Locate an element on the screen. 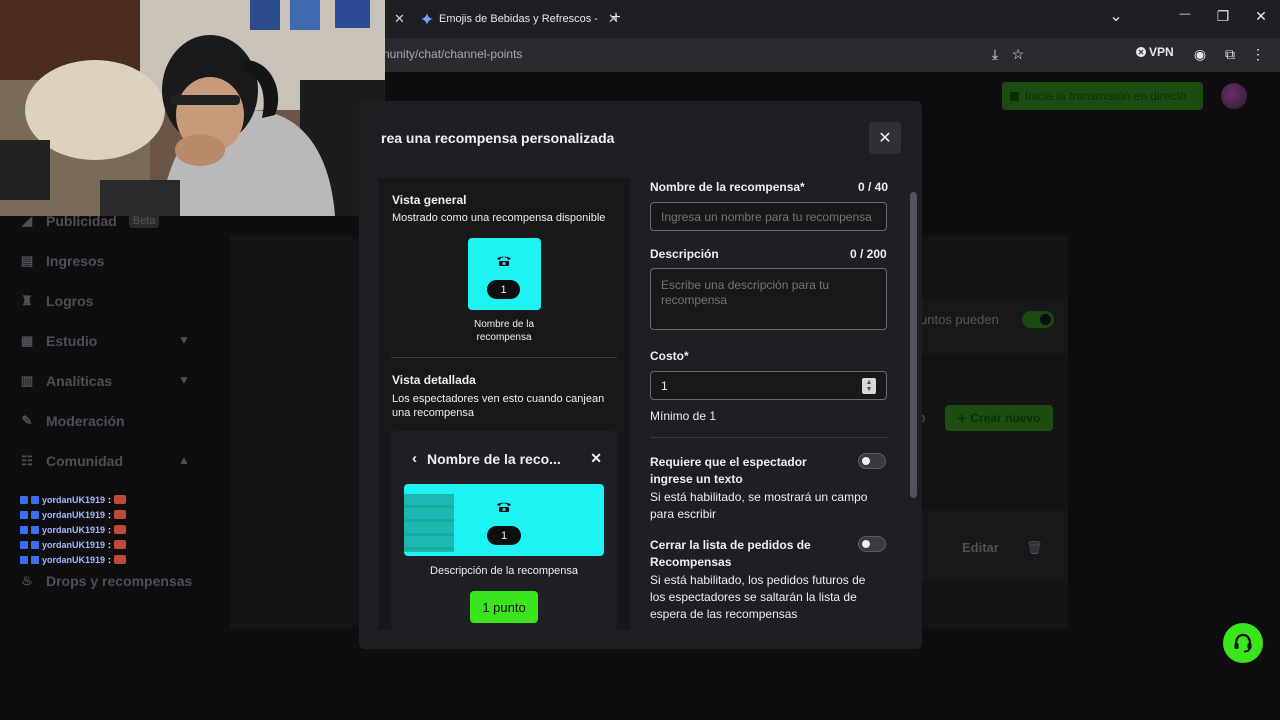 The height and width of the screenshot is (720, 1280). wrench-icon: ✎ is located at coordinates (27, 420).